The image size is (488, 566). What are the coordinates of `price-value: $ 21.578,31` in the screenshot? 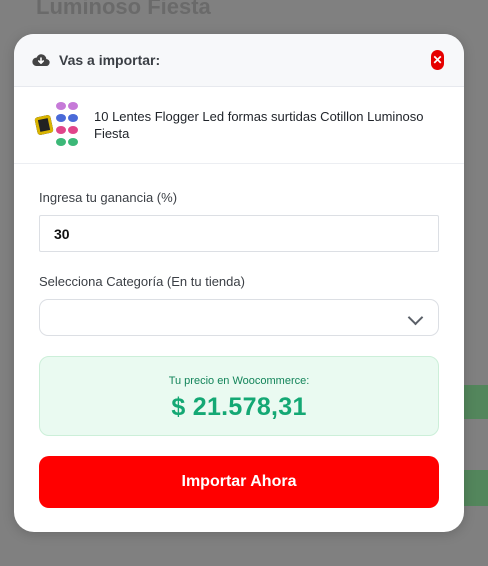 It's located at (239, 407).